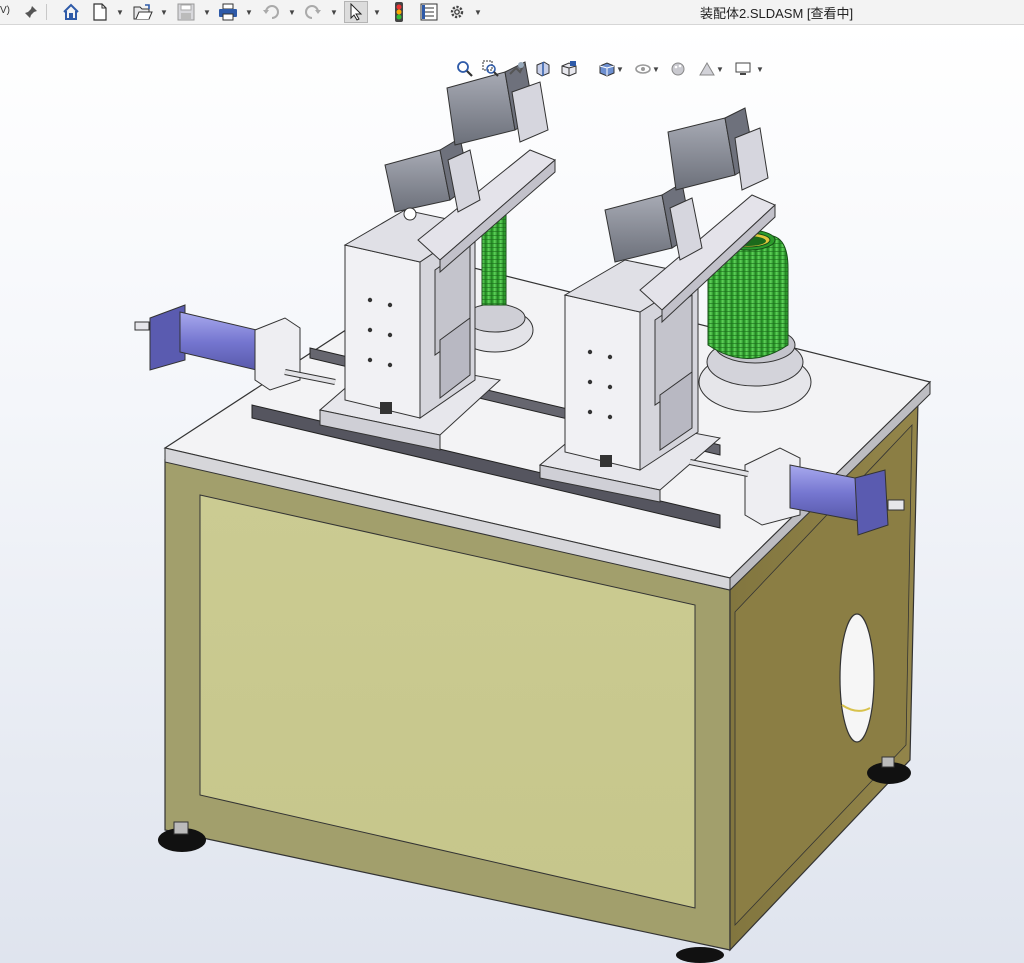  I want to click on left-column-front, so click(382, 331).